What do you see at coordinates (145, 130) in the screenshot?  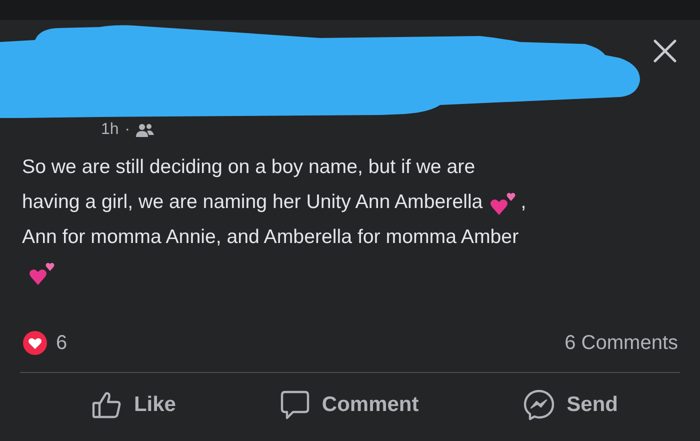 I see `friends-icon` at bounding box center [145, 130].